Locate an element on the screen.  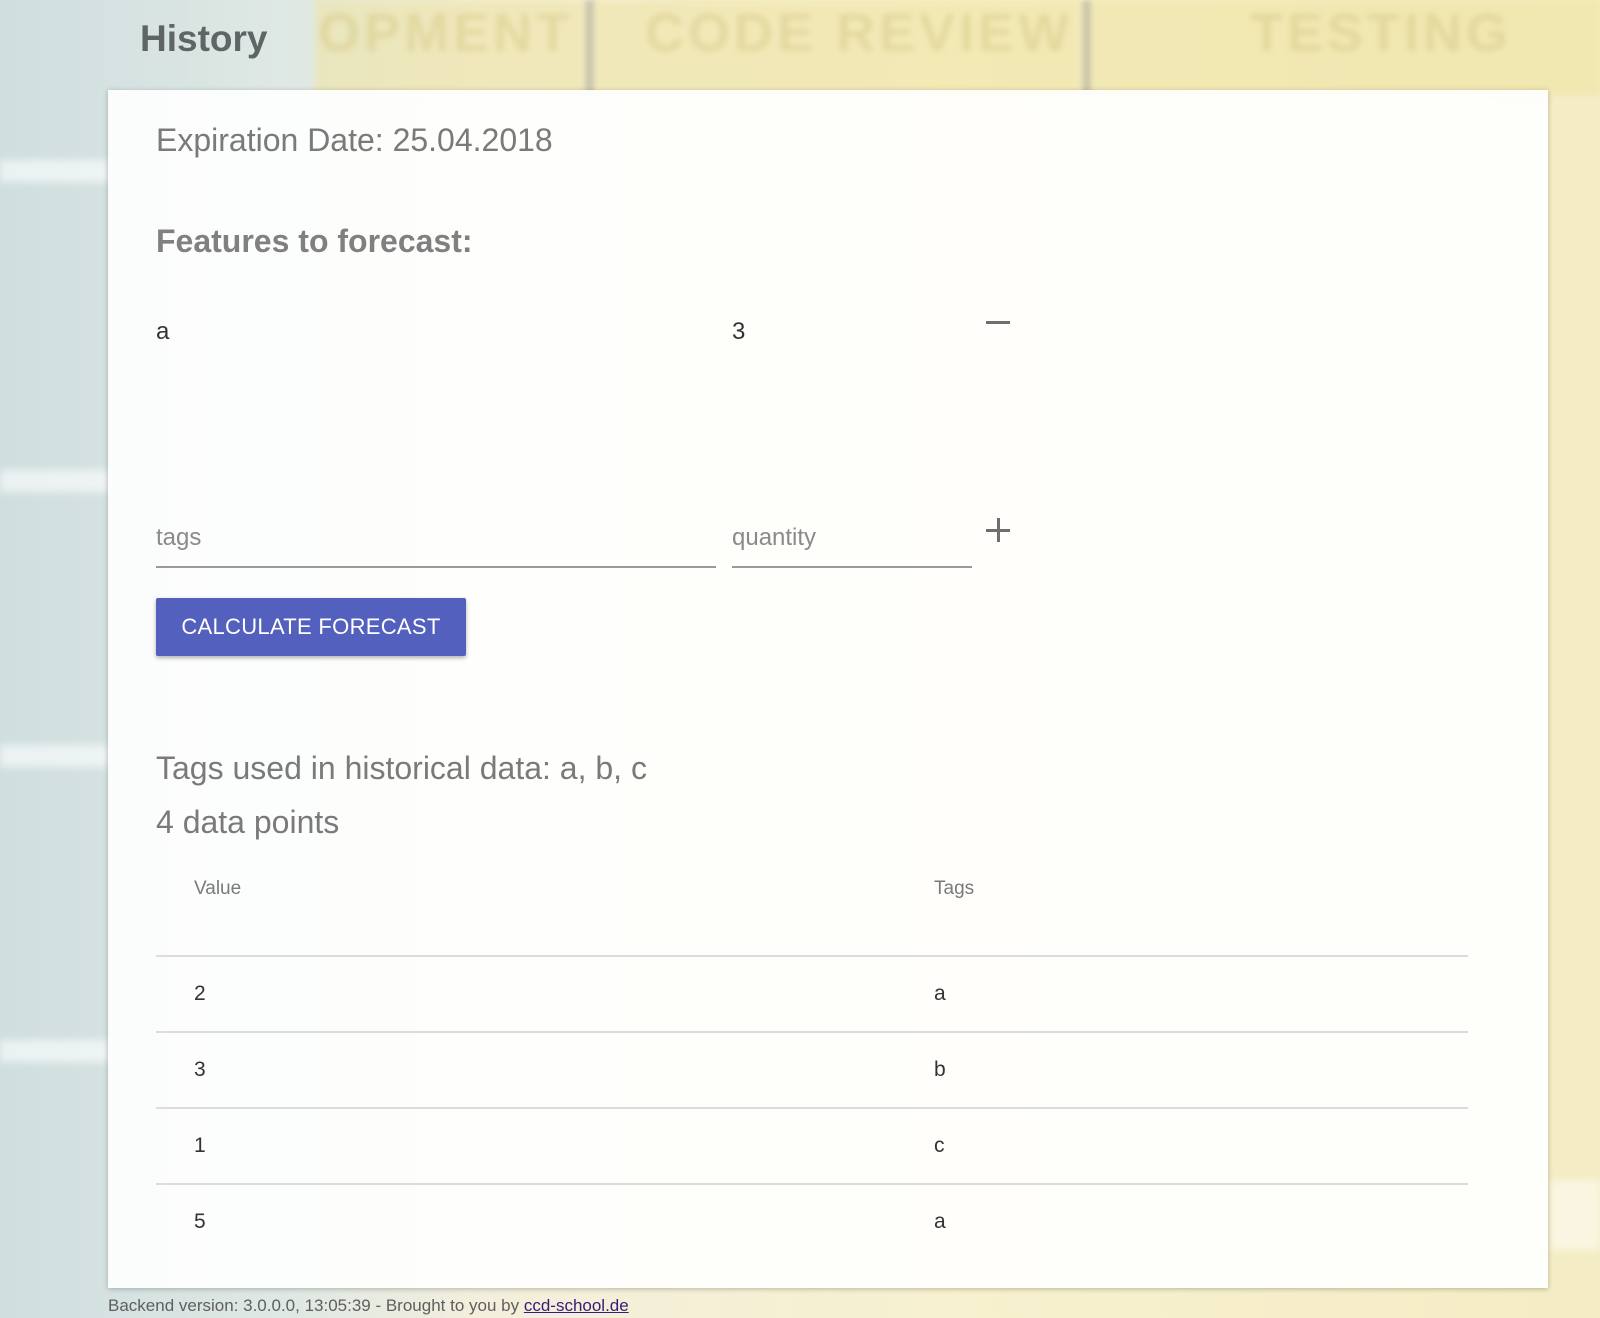
plus-icon-vertical is located at coordinates (998, 530).